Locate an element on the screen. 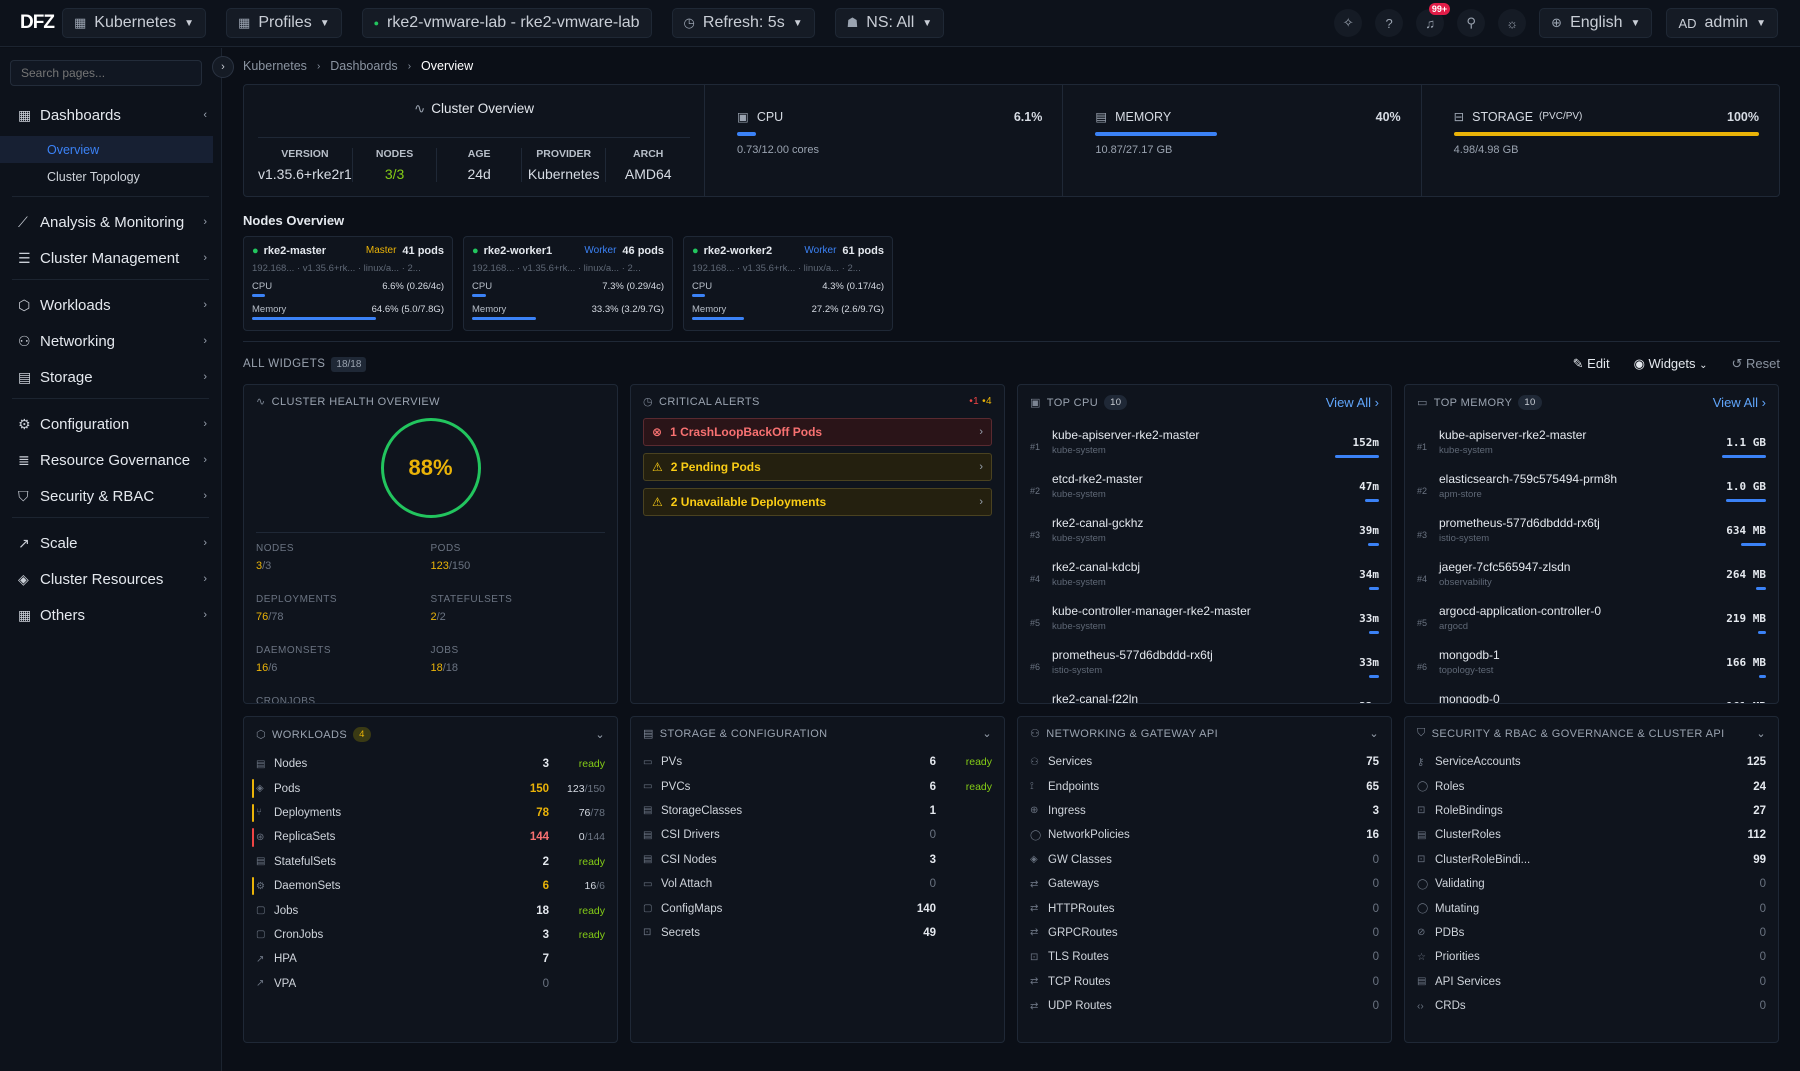  sidebar-item-storage: ▤ Storage › is located at coordinates (110, 377).